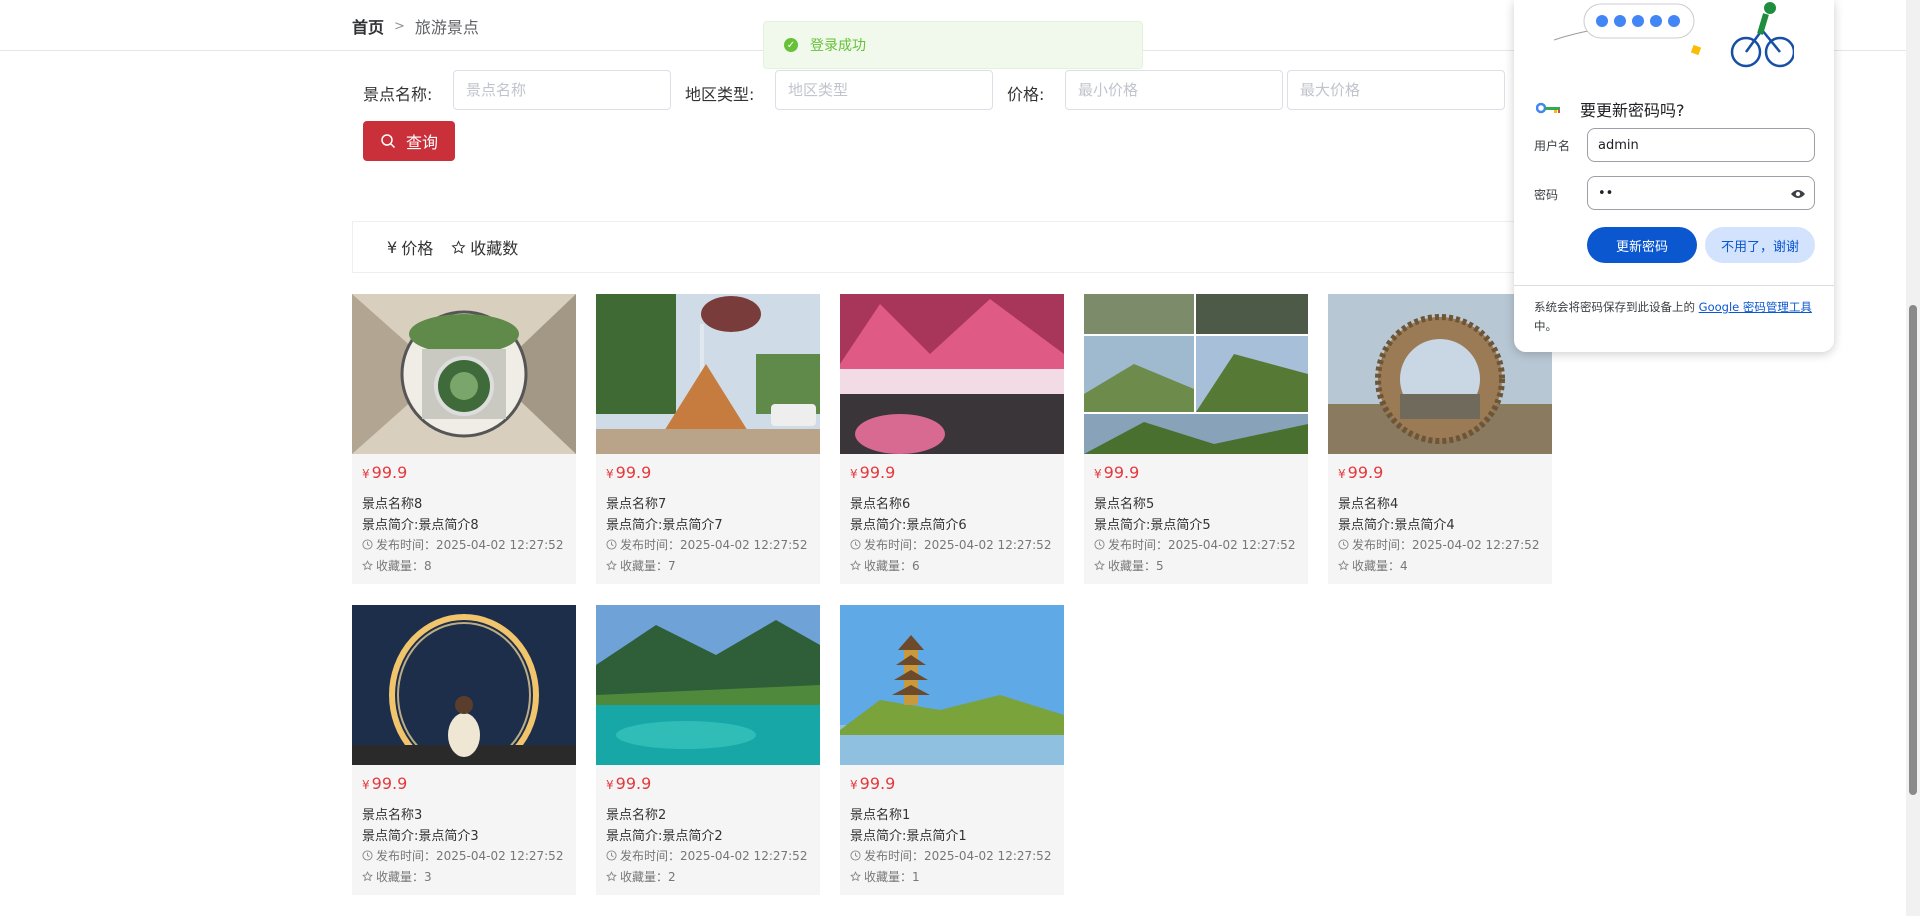  I want to click on eye-icon, so click(1798, 194).